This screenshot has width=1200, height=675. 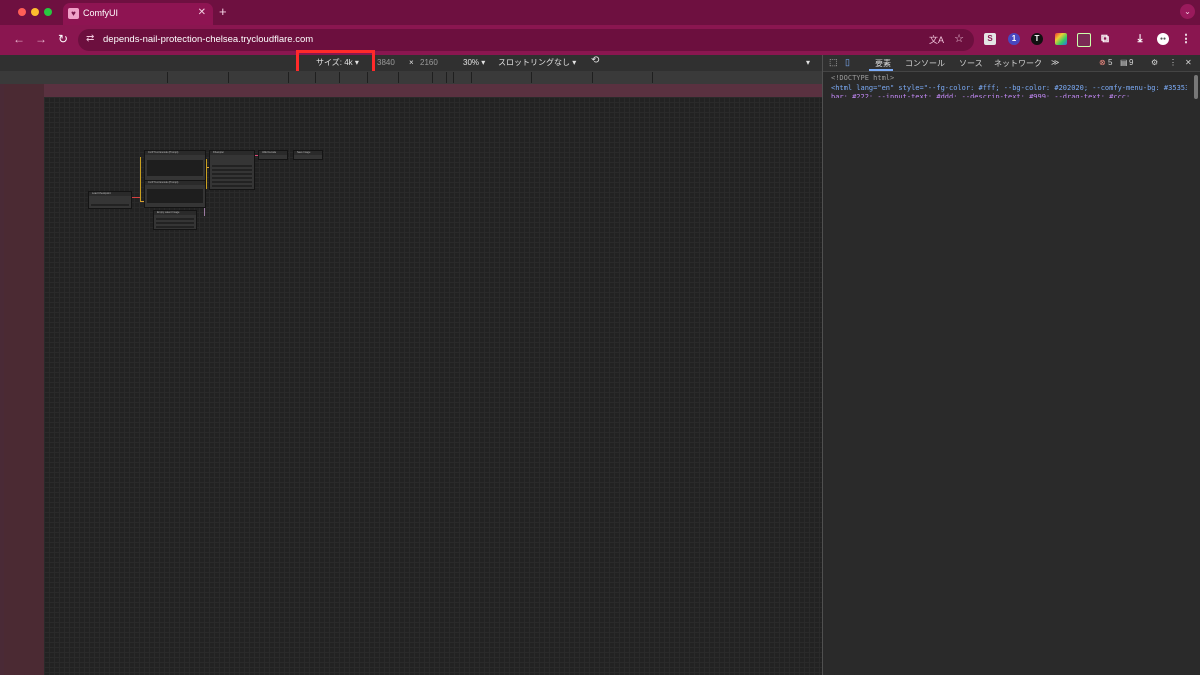 I want to click on color-extension-icon, so click(x=1061, y=39).